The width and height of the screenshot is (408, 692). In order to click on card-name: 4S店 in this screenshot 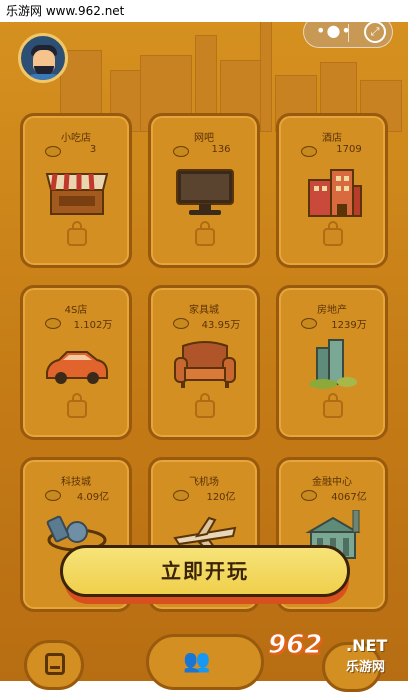, I will do `click(76, 310)`.